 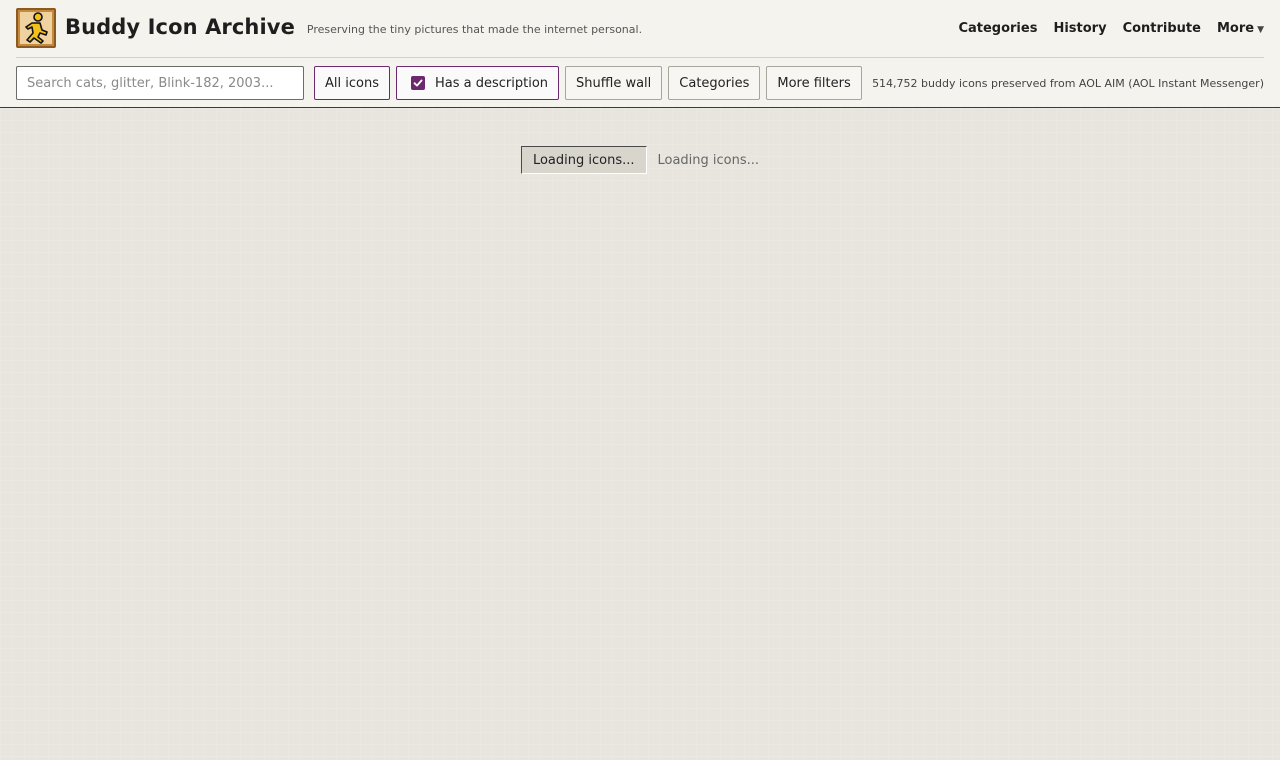 What do you see at coordinates (491, 83) in the screenshot?
I see `has-description-label: Has a description` at bounding box center [491, 83].